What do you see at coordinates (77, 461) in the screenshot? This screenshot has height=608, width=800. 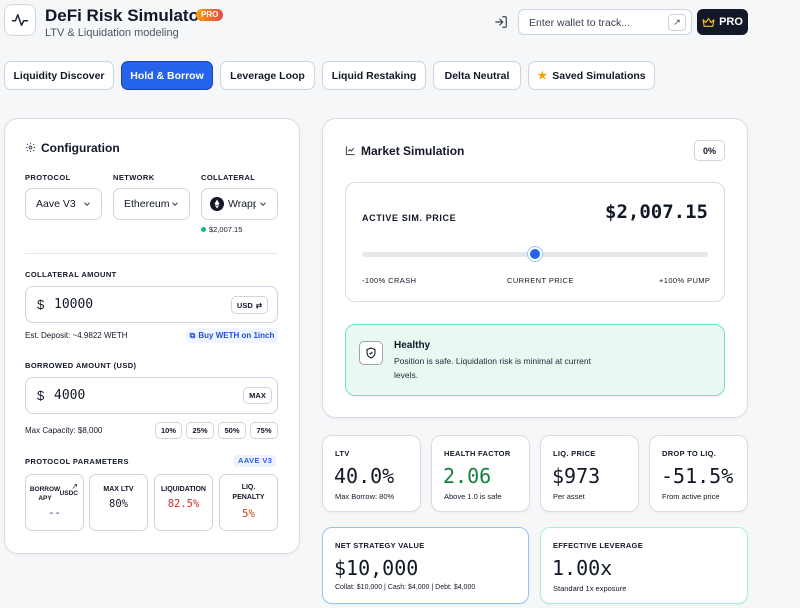 I see `protocol-params-label: PROTOCOL PARAMETERS` at bounding box center [77, 461].